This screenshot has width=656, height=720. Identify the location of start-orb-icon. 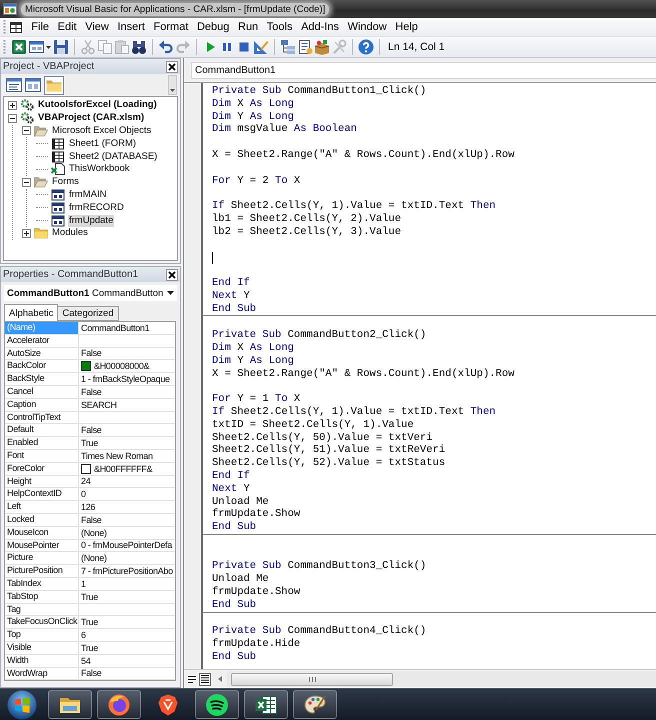
(22, 705).